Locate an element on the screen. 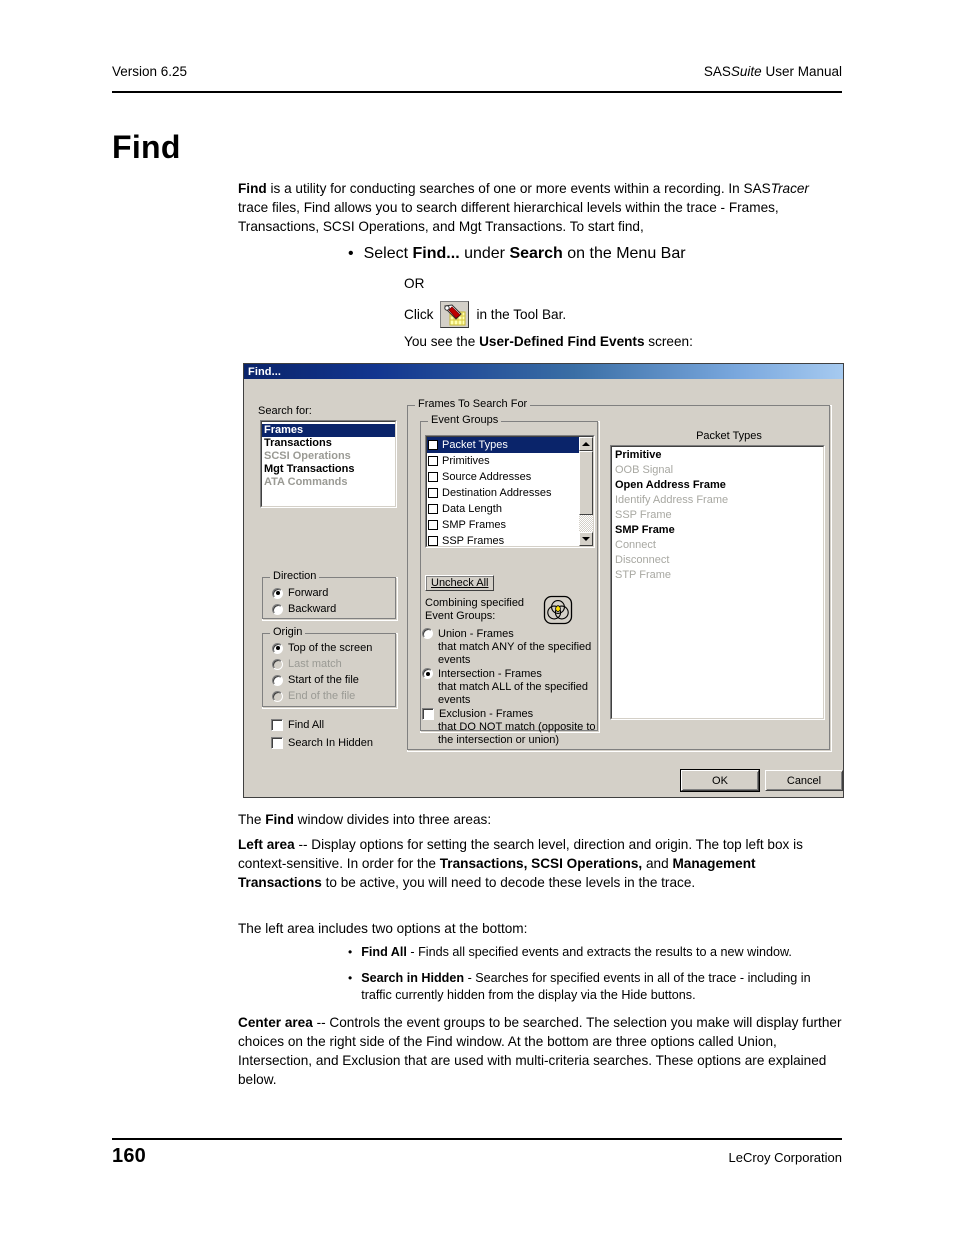  three-areas-bold: Find is located at coordinates (279, 819).